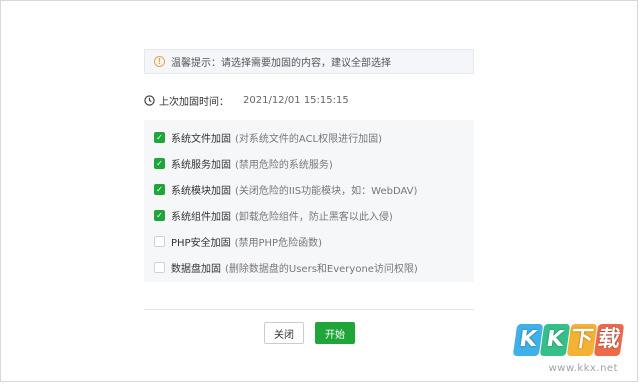  I want to click on option-system-component: ✓ 系统组件加固 (卸载危险组件，防止黑客以此入侵), so click(273, 215).